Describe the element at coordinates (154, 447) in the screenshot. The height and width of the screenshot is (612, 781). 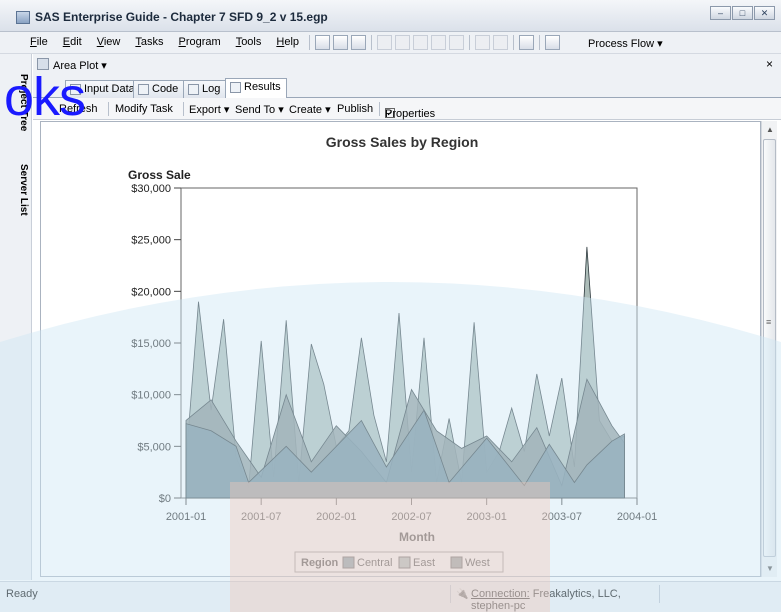
I see `y-tick-label: $5,000` at that location.